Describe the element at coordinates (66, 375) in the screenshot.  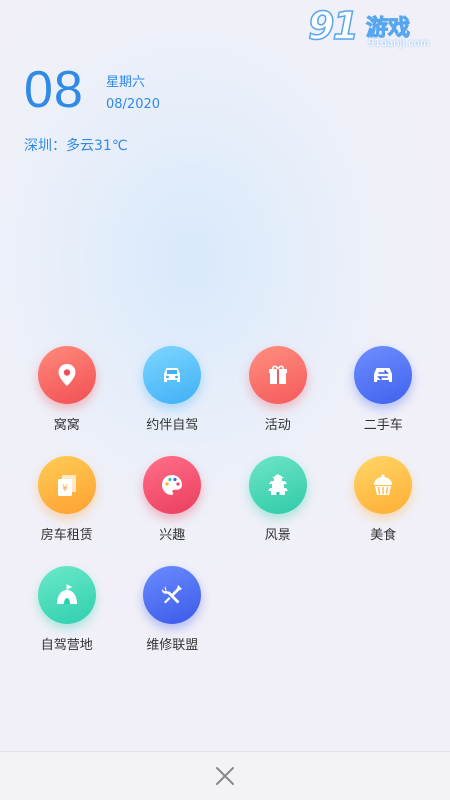
I see `location-pin-icon` at that location.